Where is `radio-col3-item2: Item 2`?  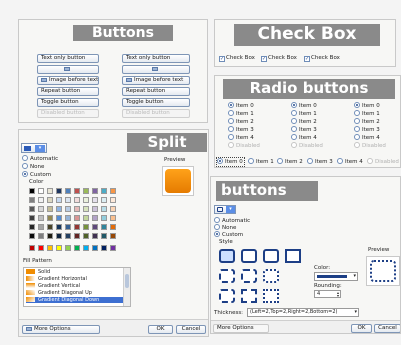
radio-col3-item2: Item 2 is located at coordinates (367, 122).